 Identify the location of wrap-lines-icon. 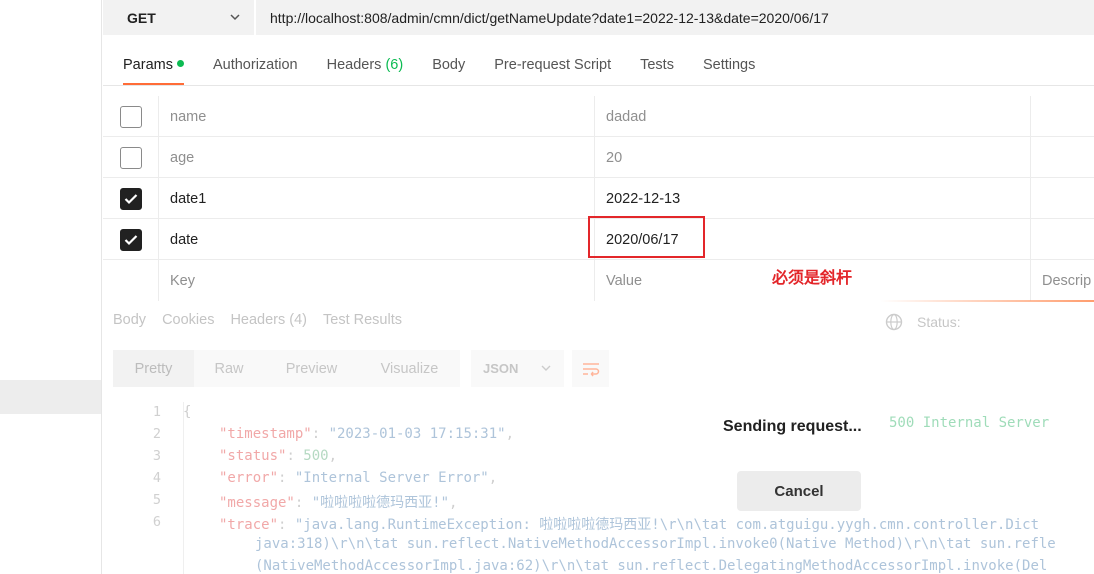
(590, 369).